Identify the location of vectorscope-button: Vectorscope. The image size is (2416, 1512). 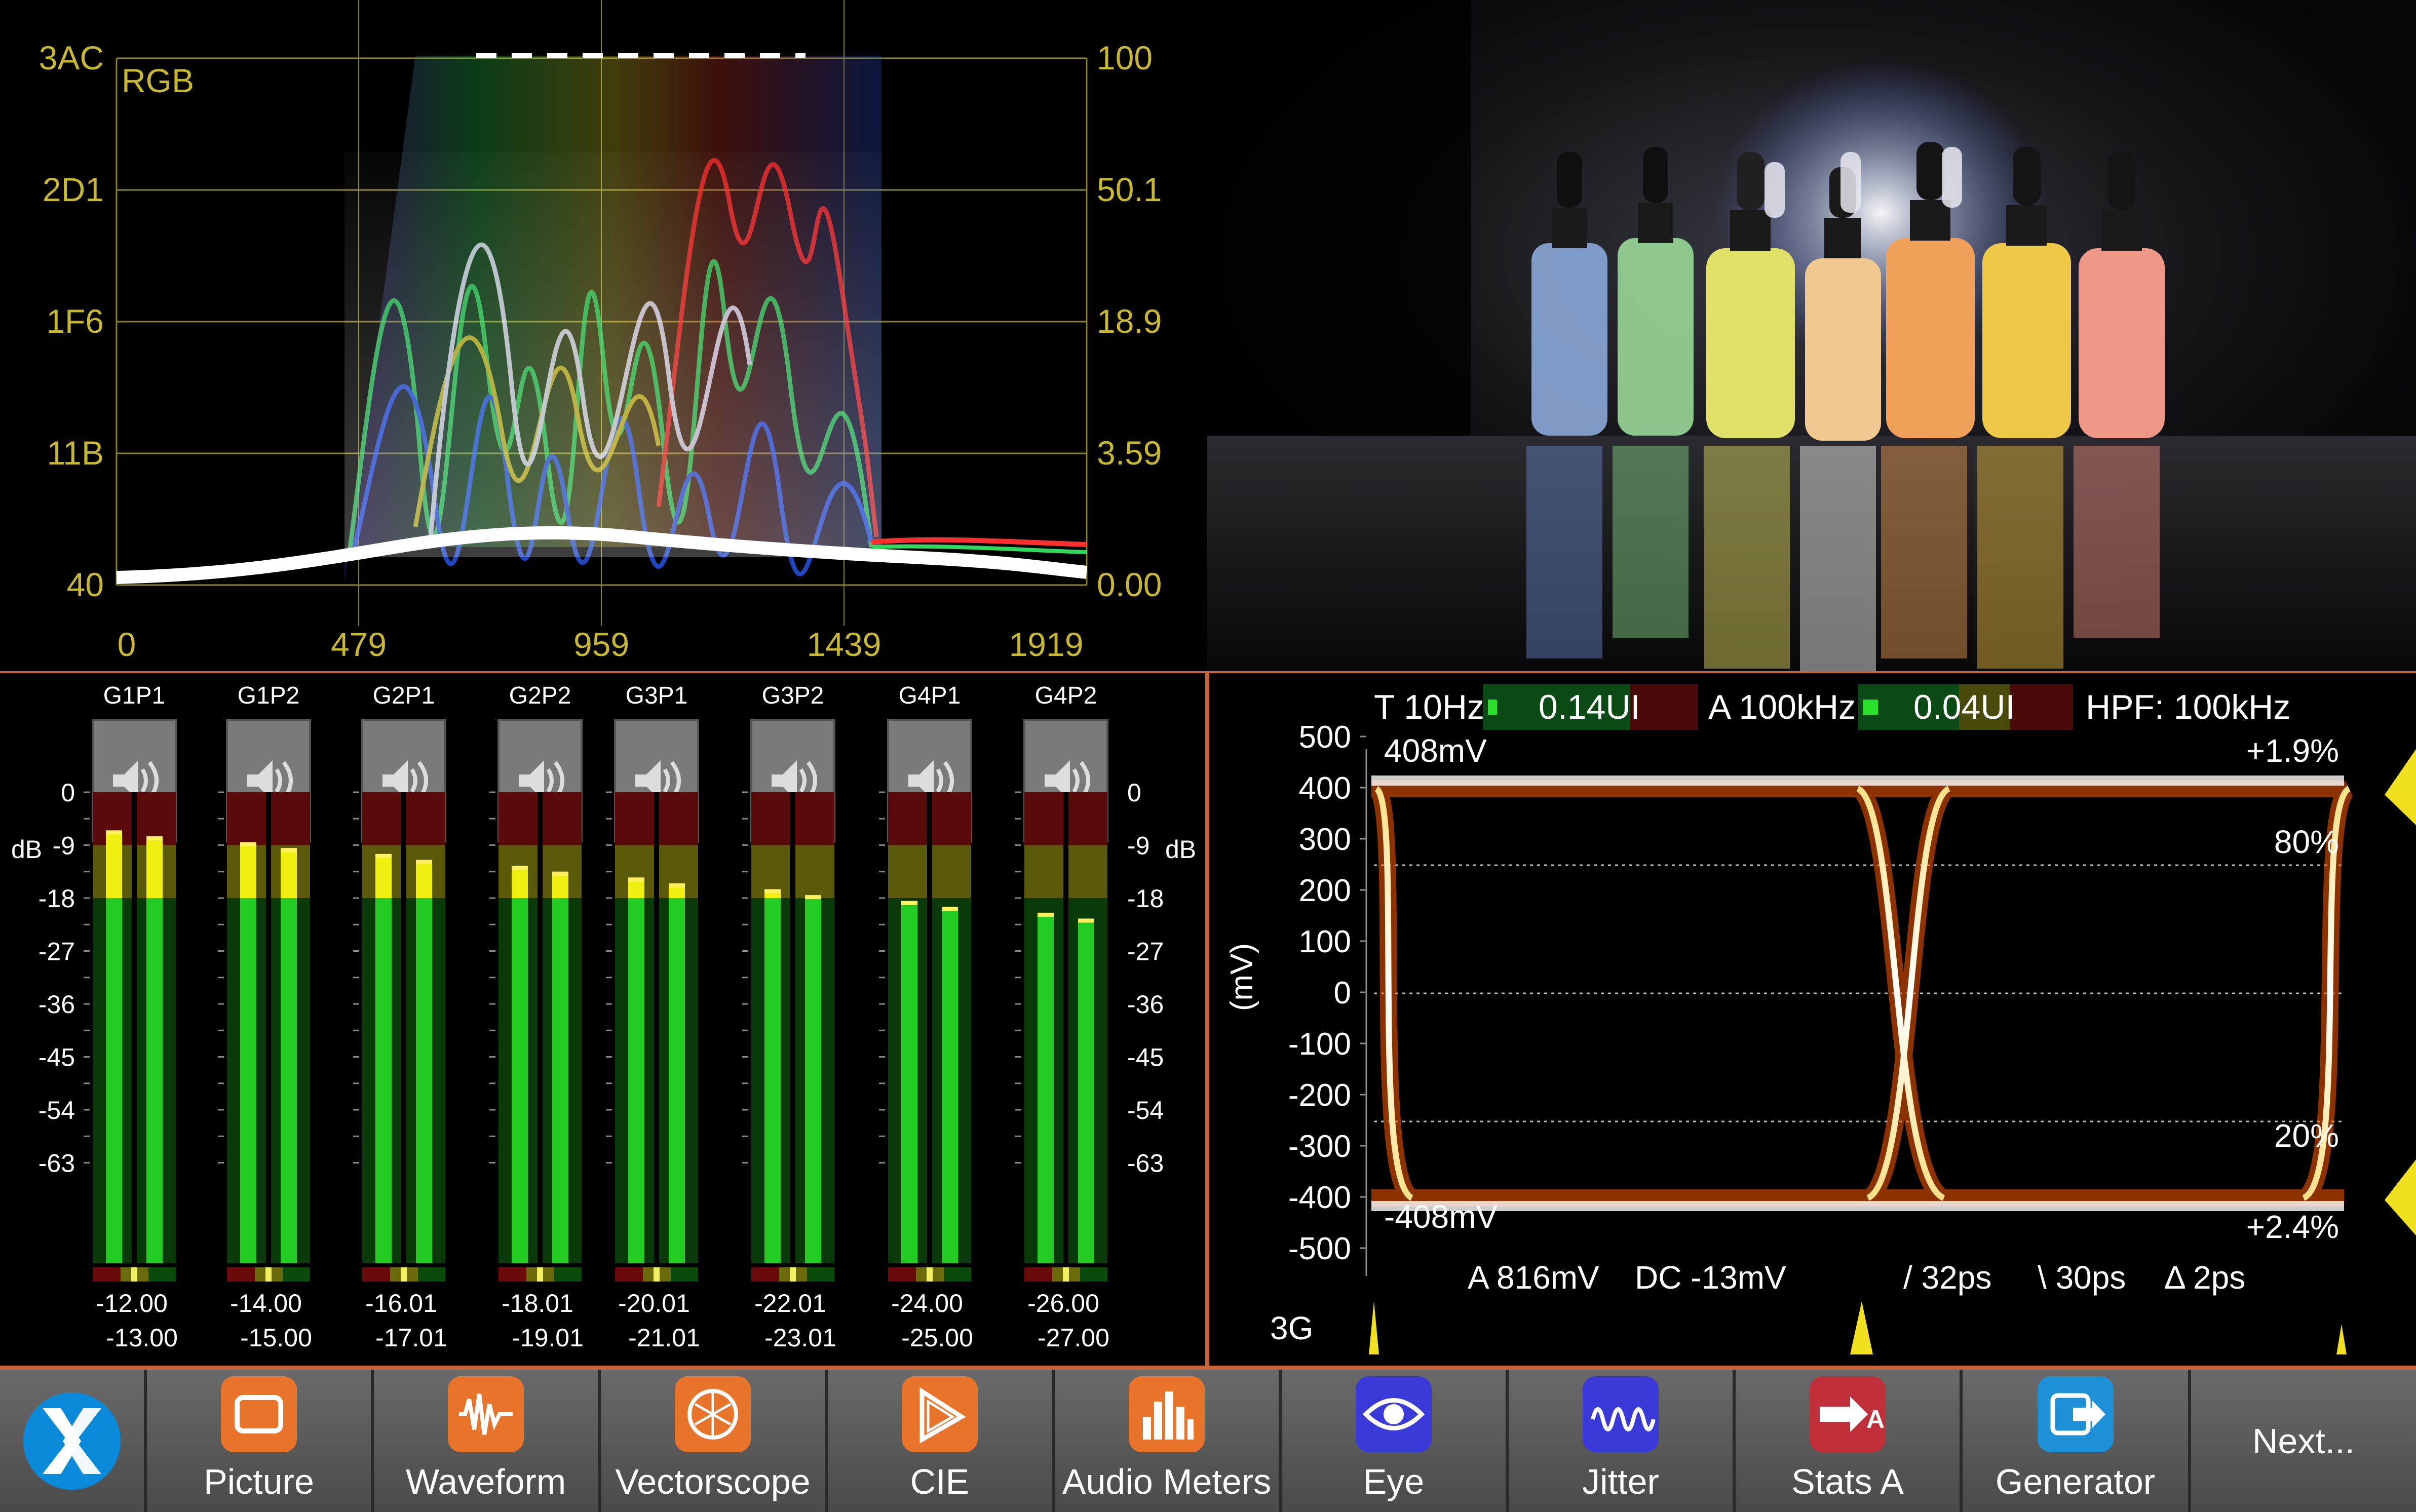
(715, 1441).